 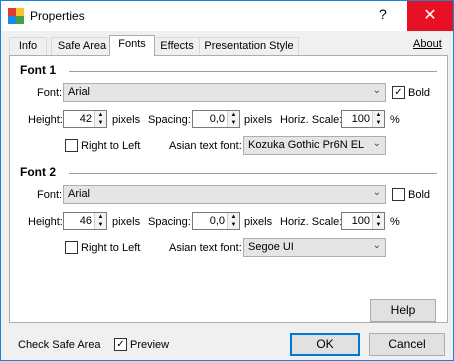 What do you see at coordinates (79, 92) in the screenshot?
I see `font1-font-value: Arial` at bounding box center [79, 92].